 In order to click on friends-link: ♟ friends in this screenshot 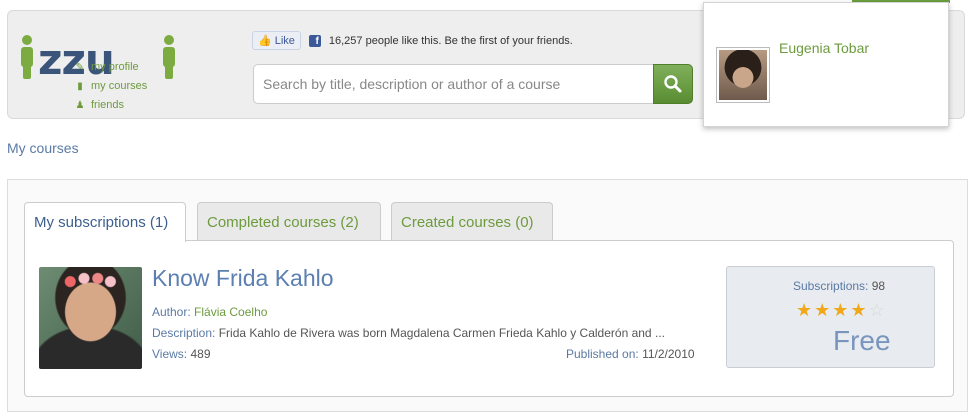, I will do `click(99, 105)`.